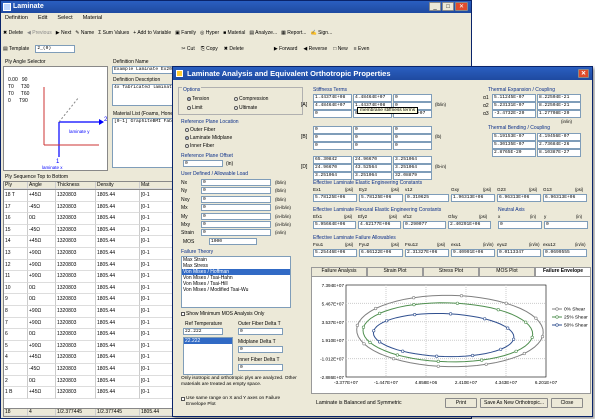 The height and width of the screenshot is (419, 595). I want to click on reverse-tool: ◀ Reverse, so click(315, 49).